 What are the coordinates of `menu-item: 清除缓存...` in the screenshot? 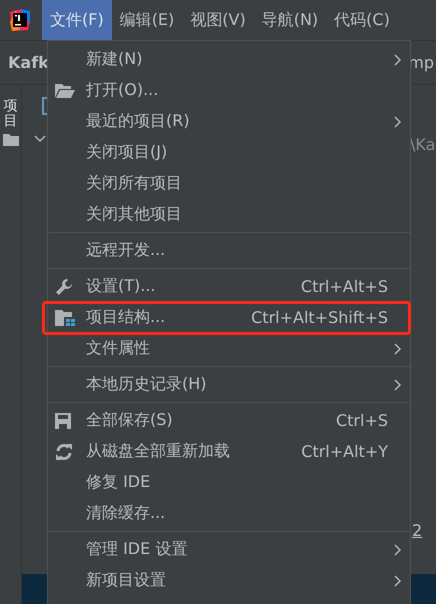 It's located at (229, 513).